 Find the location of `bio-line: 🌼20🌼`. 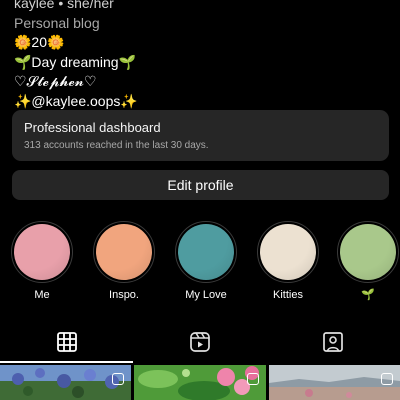

bio-line: 🌼20🌼 is located at coordinates (39, 42).